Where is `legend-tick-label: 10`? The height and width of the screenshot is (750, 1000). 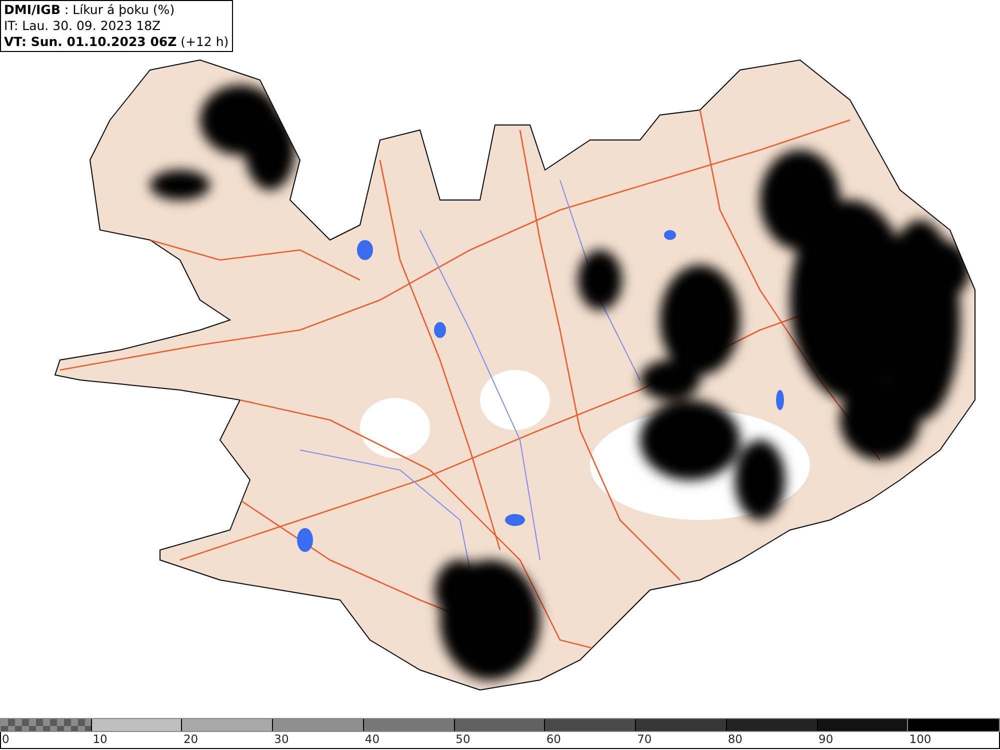 legend-tick-label: 10 is located at coordinates (100, 740).